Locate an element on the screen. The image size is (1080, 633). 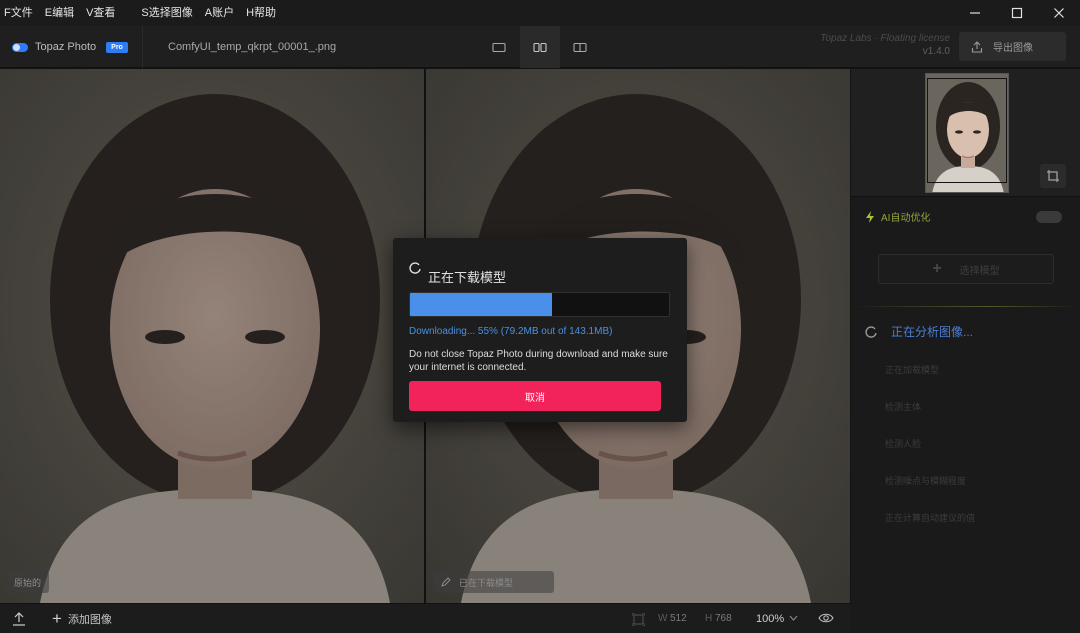
close-button is located at coordinates (1059, 13).